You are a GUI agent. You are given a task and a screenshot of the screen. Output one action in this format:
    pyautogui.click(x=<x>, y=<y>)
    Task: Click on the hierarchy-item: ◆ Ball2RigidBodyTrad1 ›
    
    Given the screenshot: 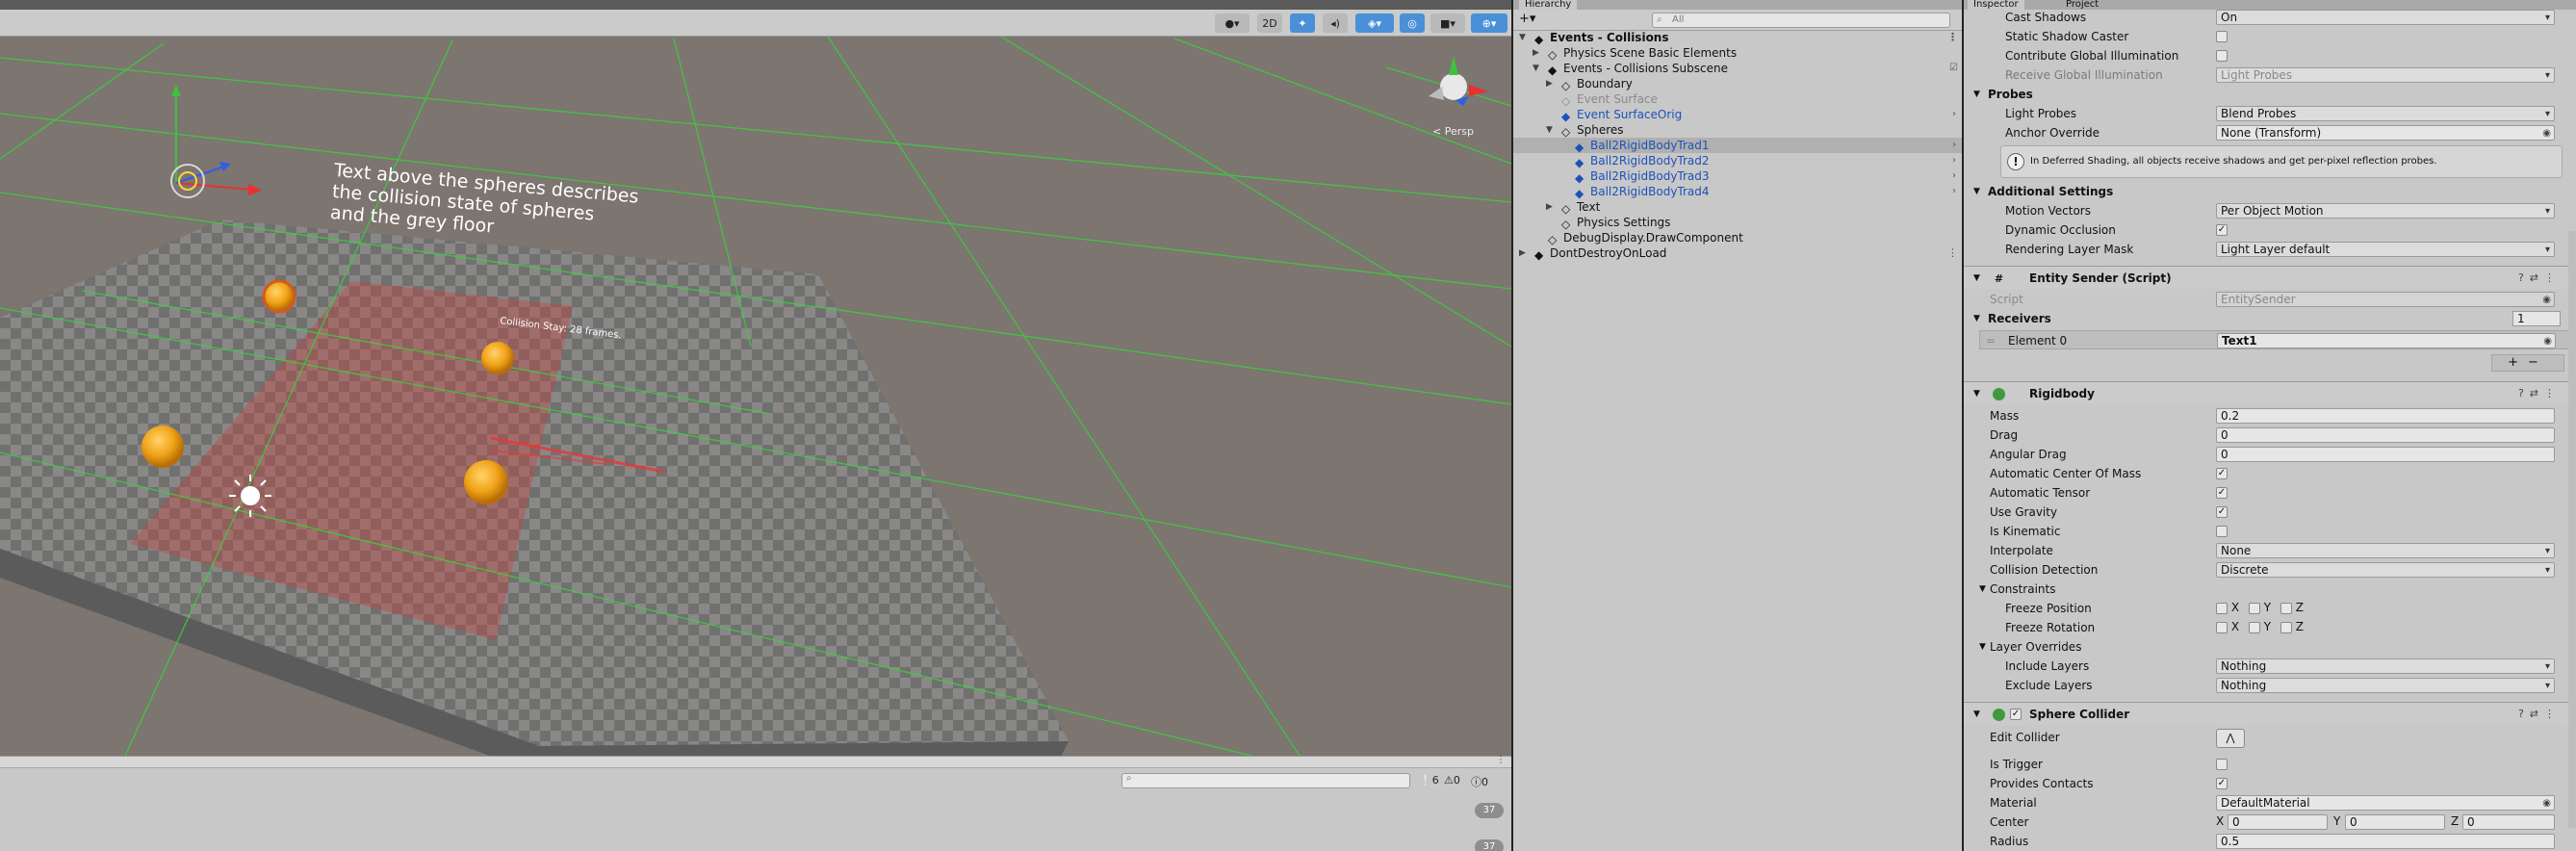 What is the action you would take?
    pyautogui.click(x=1738, y=146)
    